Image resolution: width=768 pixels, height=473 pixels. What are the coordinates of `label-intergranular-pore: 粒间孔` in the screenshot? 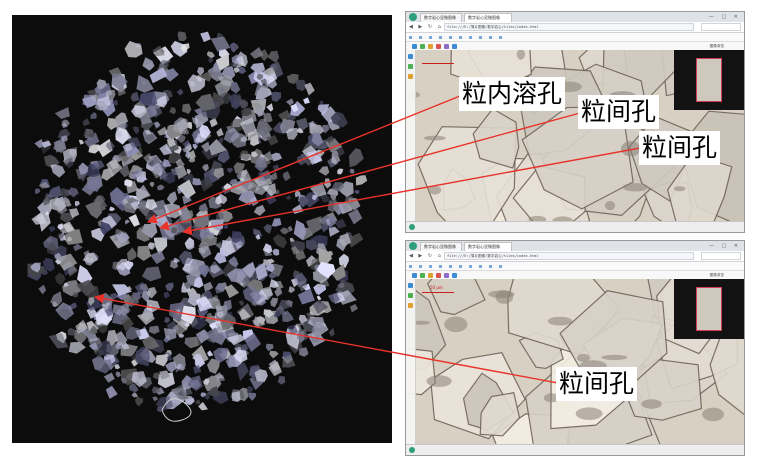 It's located at (597, 384).